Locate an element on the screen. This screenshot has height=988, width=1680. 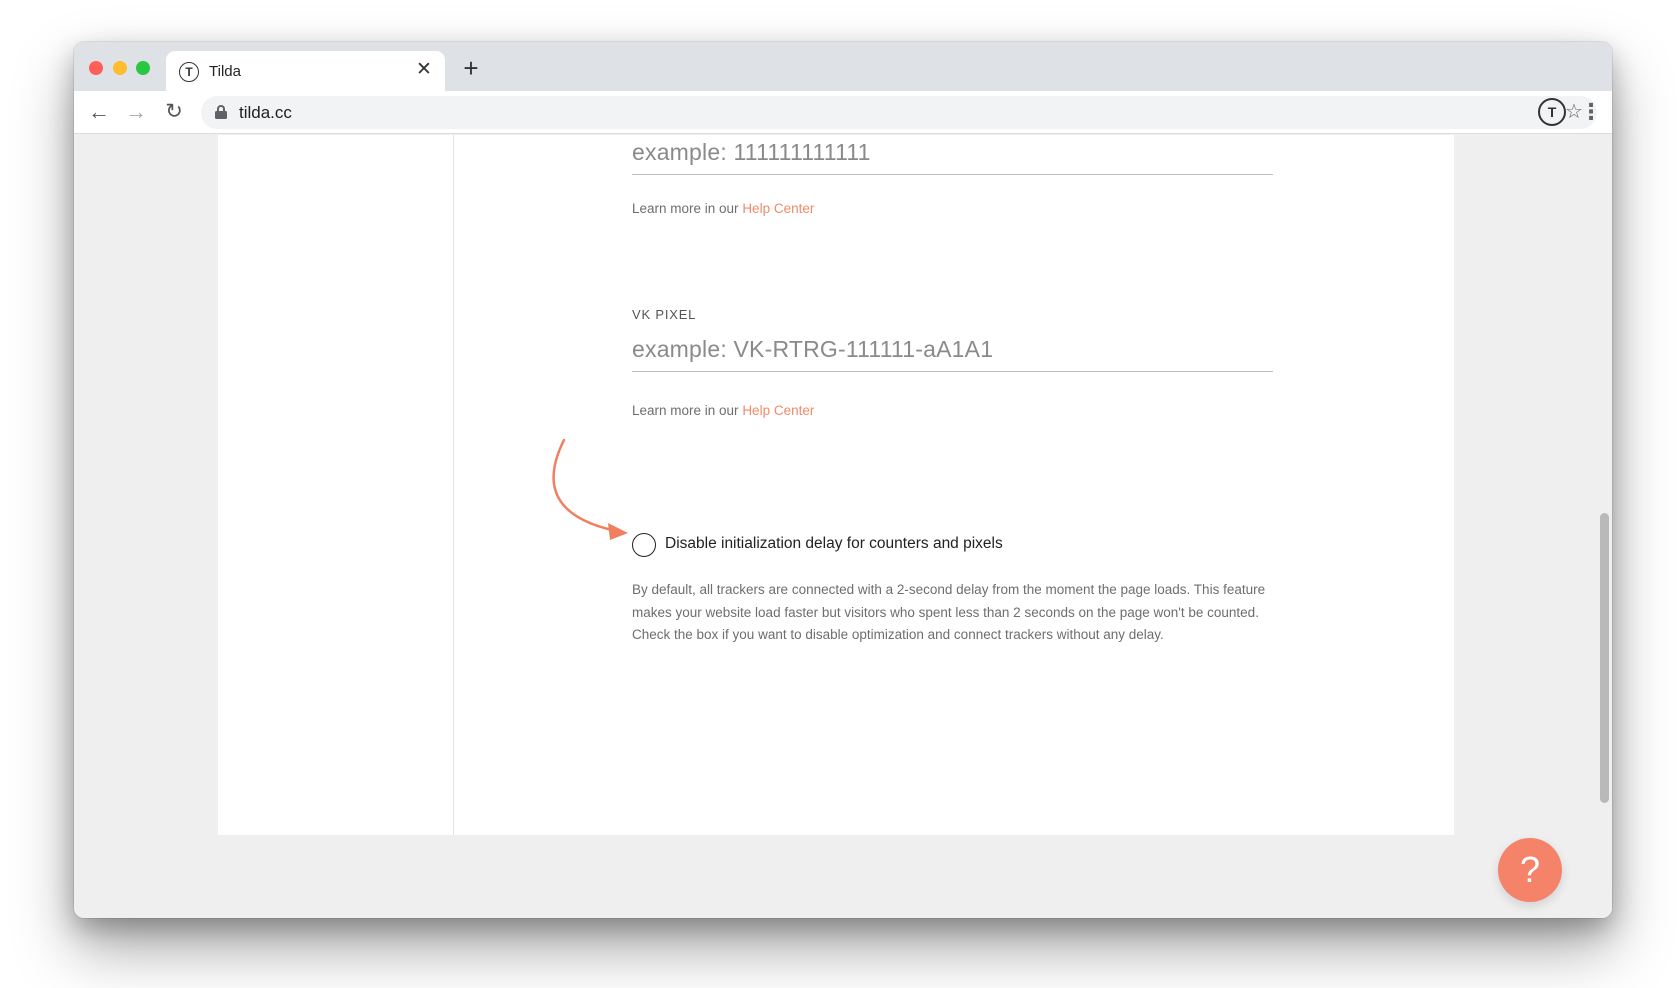
help-center-link: Help Center is located at coordinates (778, 208).